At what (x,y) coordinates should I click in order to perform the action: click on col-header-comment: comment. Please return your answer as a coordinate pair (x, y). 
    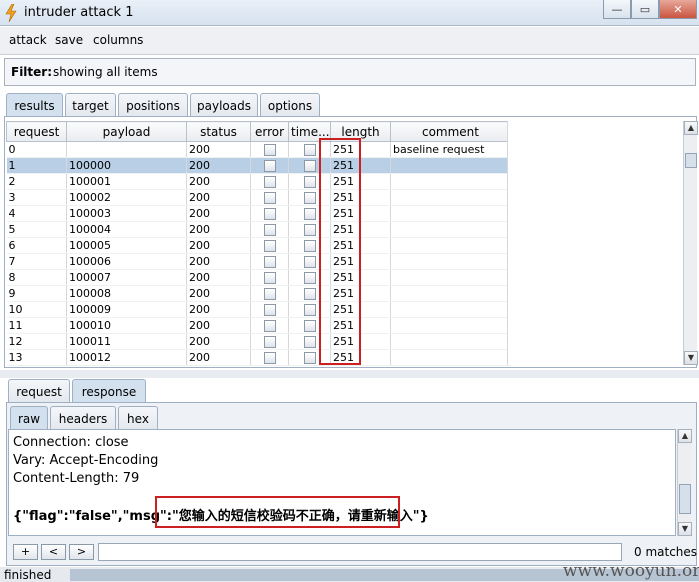
    Looking at the image, I should click on (450, 131).